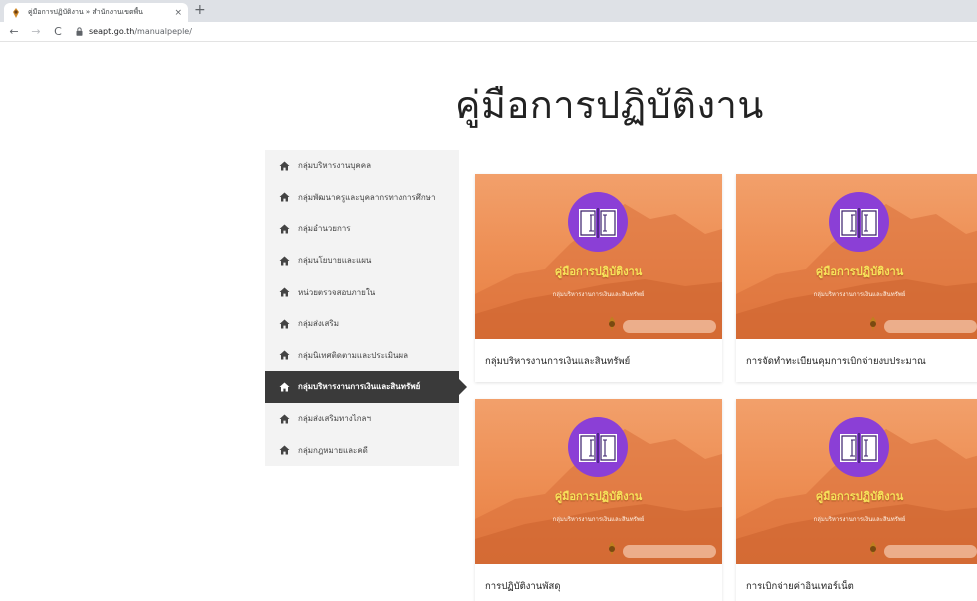  What do you see at coordinates (609, 105) in the screenshot?
I see `page-title: คู่มือการปฏิบัติงาน` at bounding box center [609, 105].